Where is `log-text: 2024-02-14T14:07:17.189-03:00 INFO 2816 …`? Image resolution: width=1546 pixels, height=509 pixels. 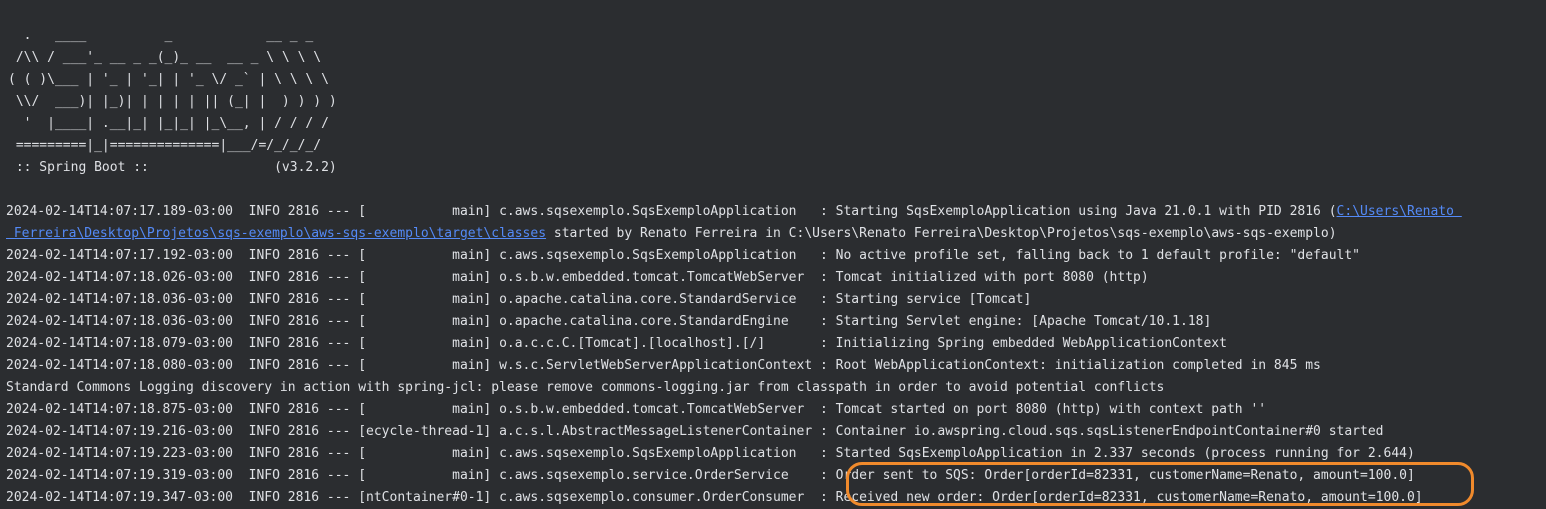 log-text: 2024-02-14T14:07:17.189-03:00 INFO 2816 … is located at coordinates (671, 211).